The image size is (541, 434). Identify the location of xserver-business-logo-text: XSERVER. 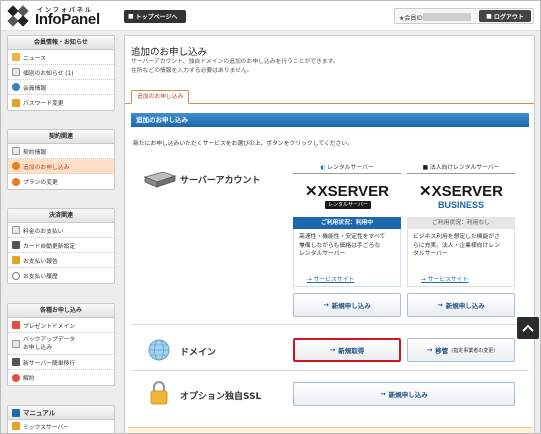
(467, 191).